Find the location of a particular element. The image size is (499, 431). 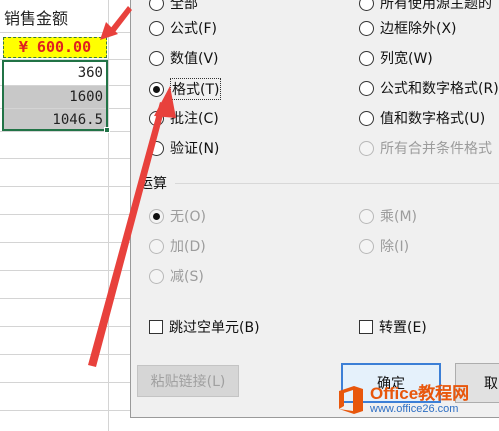

transpose-checkbox: 转置(E) is located at coordinates (393, 327).